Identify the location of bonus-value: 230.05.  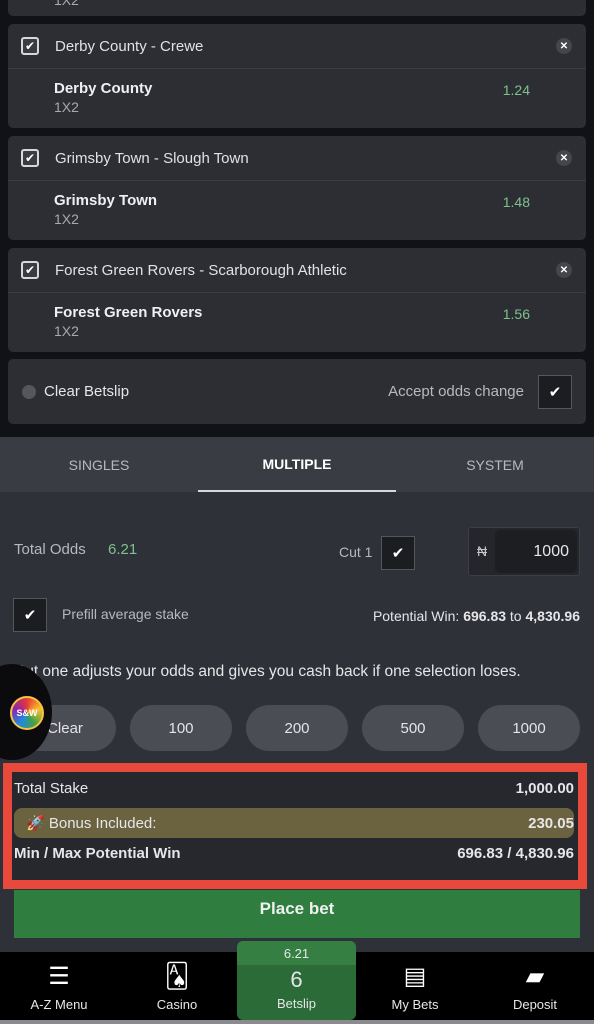
(551, 823).